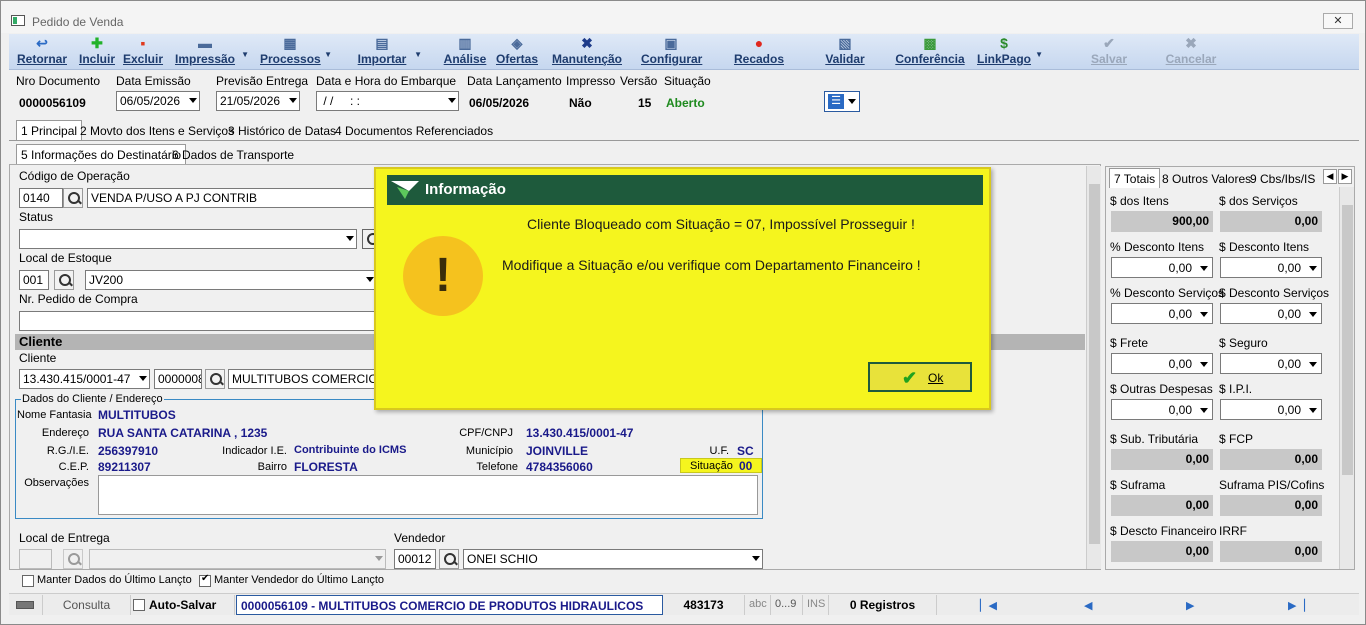 Image resolution: width=1366 pixels, height=625 pixels. I want to click on retornar-button: ↩ Retornar, so click(42, 52).